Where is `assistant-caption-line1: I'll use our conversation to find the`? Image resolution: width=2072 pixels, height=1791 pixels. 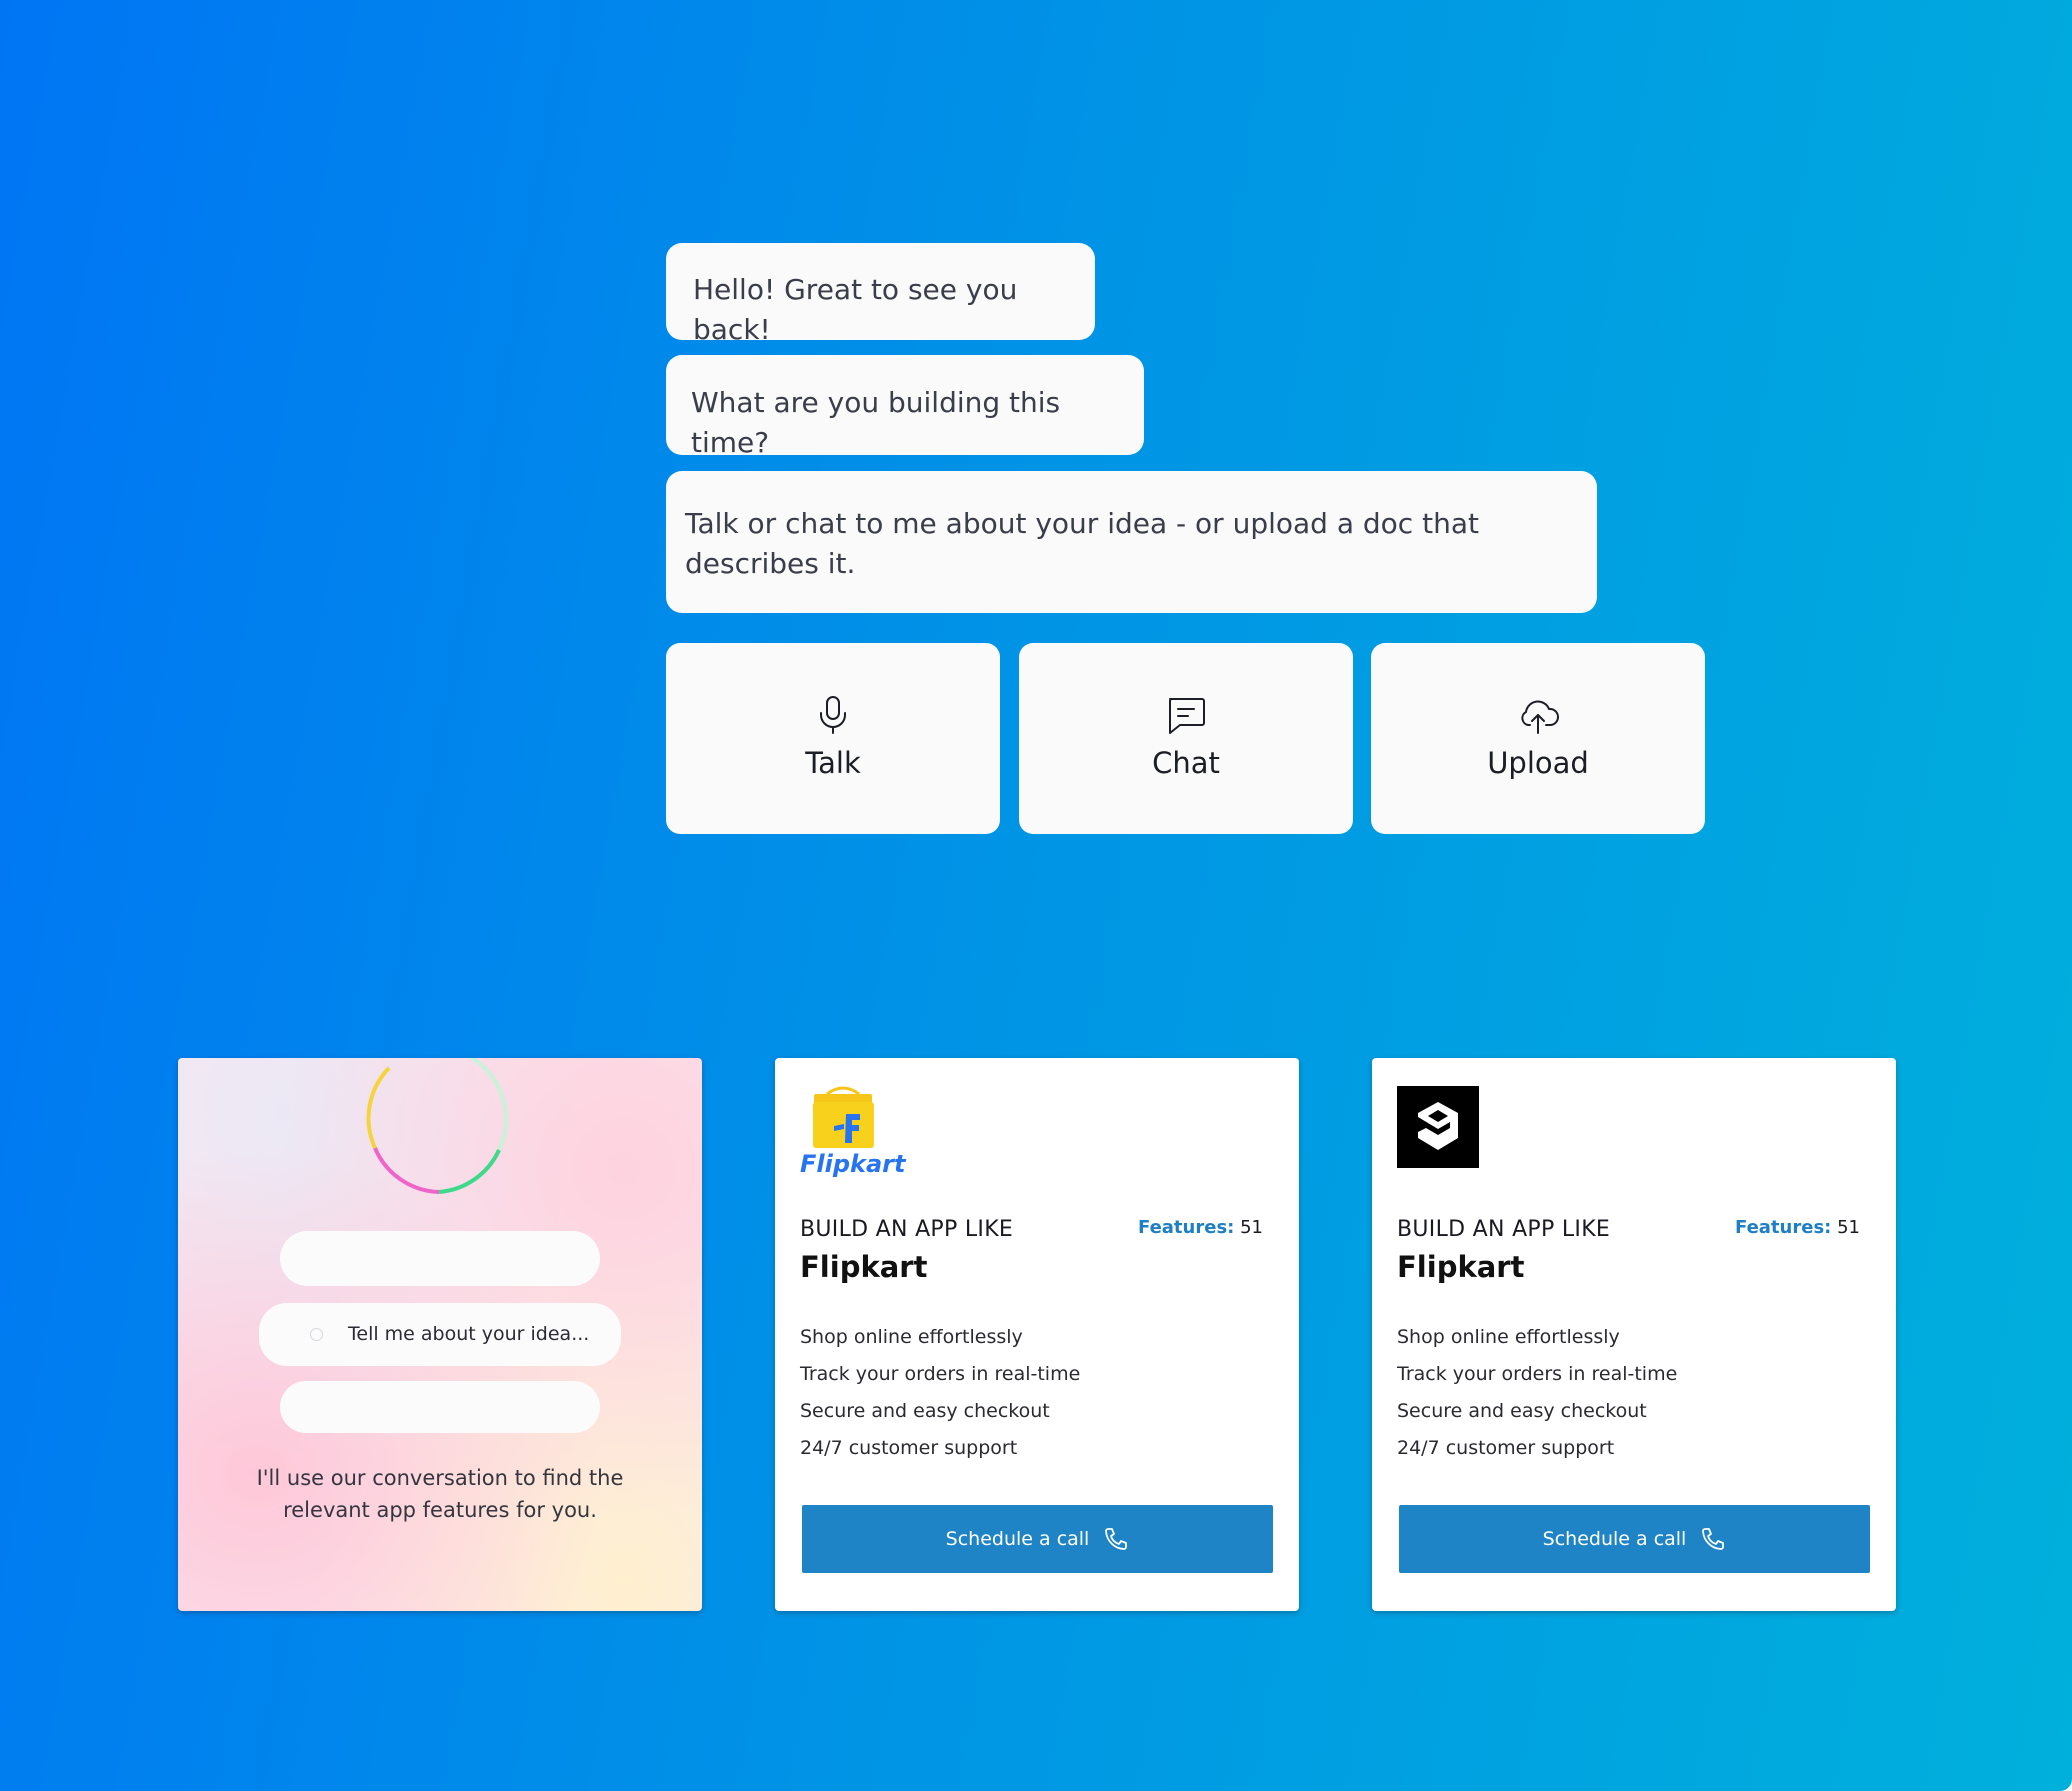
assistant-caption-line1: I'll use our conversation to find the is located at coordinates (440, 1478).